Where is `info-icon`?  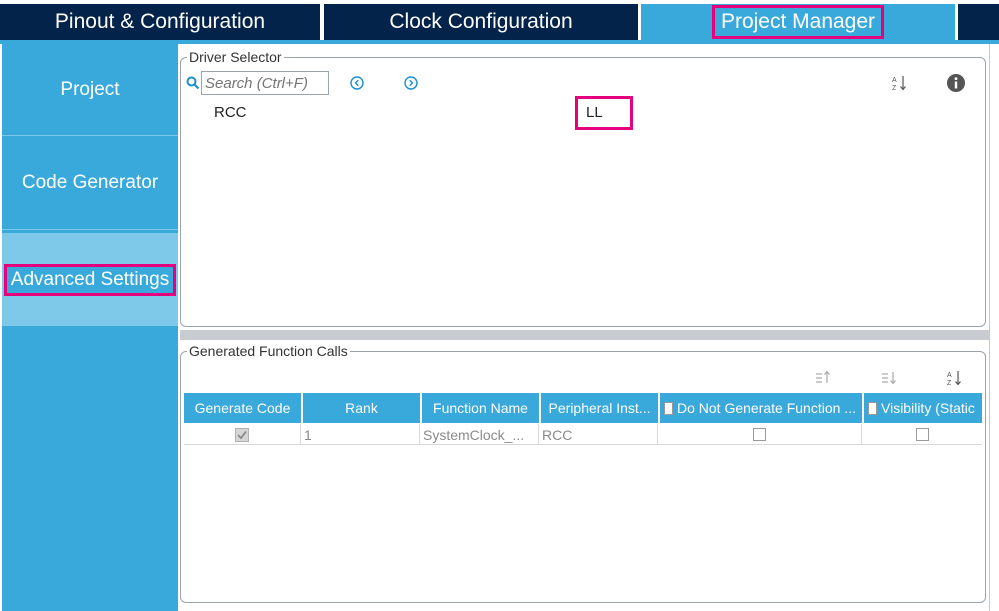 info-icon is located at coordinates (956, 83).